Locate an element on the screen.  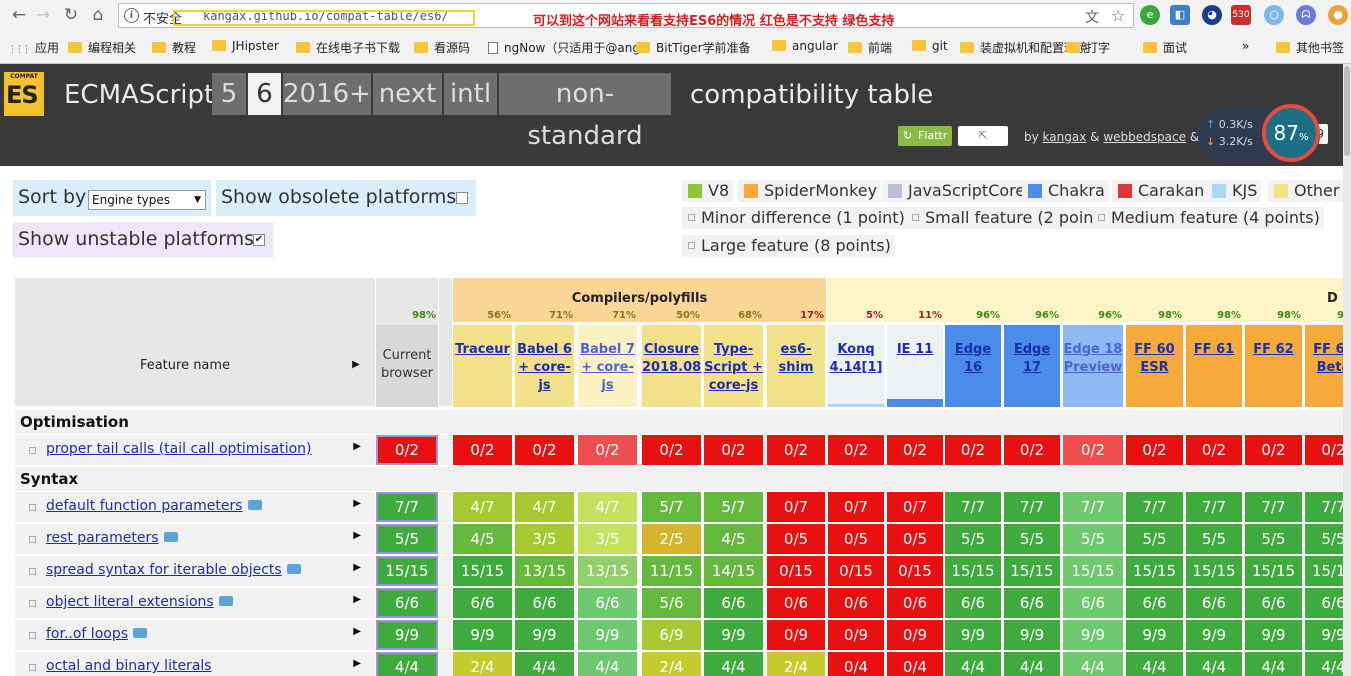
sort-arrow-icon: ▶ is located at coordinates (356, 365).